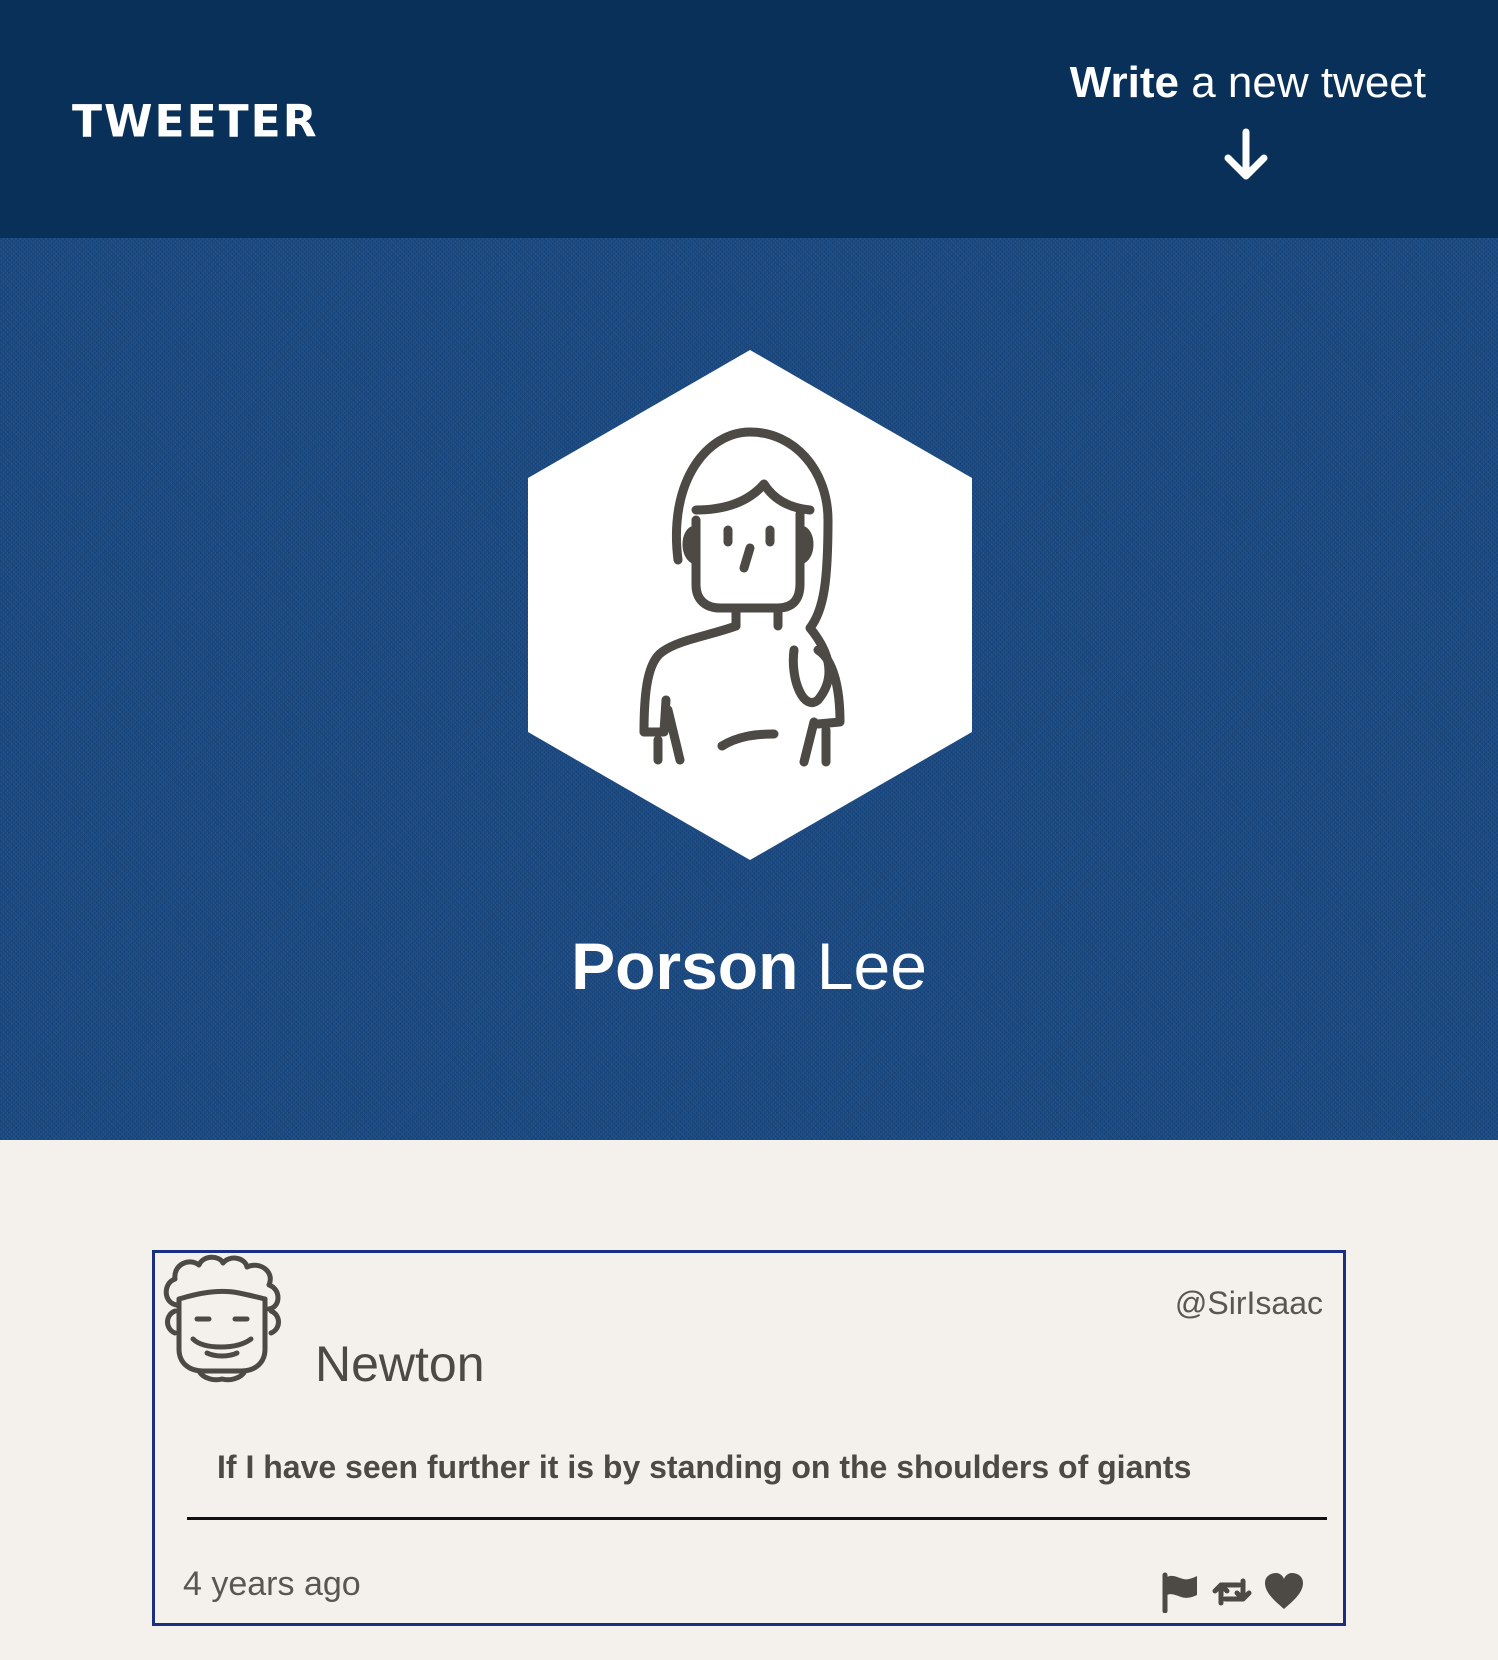  I want to click on man-avatar-icon, so click(222, 1318).